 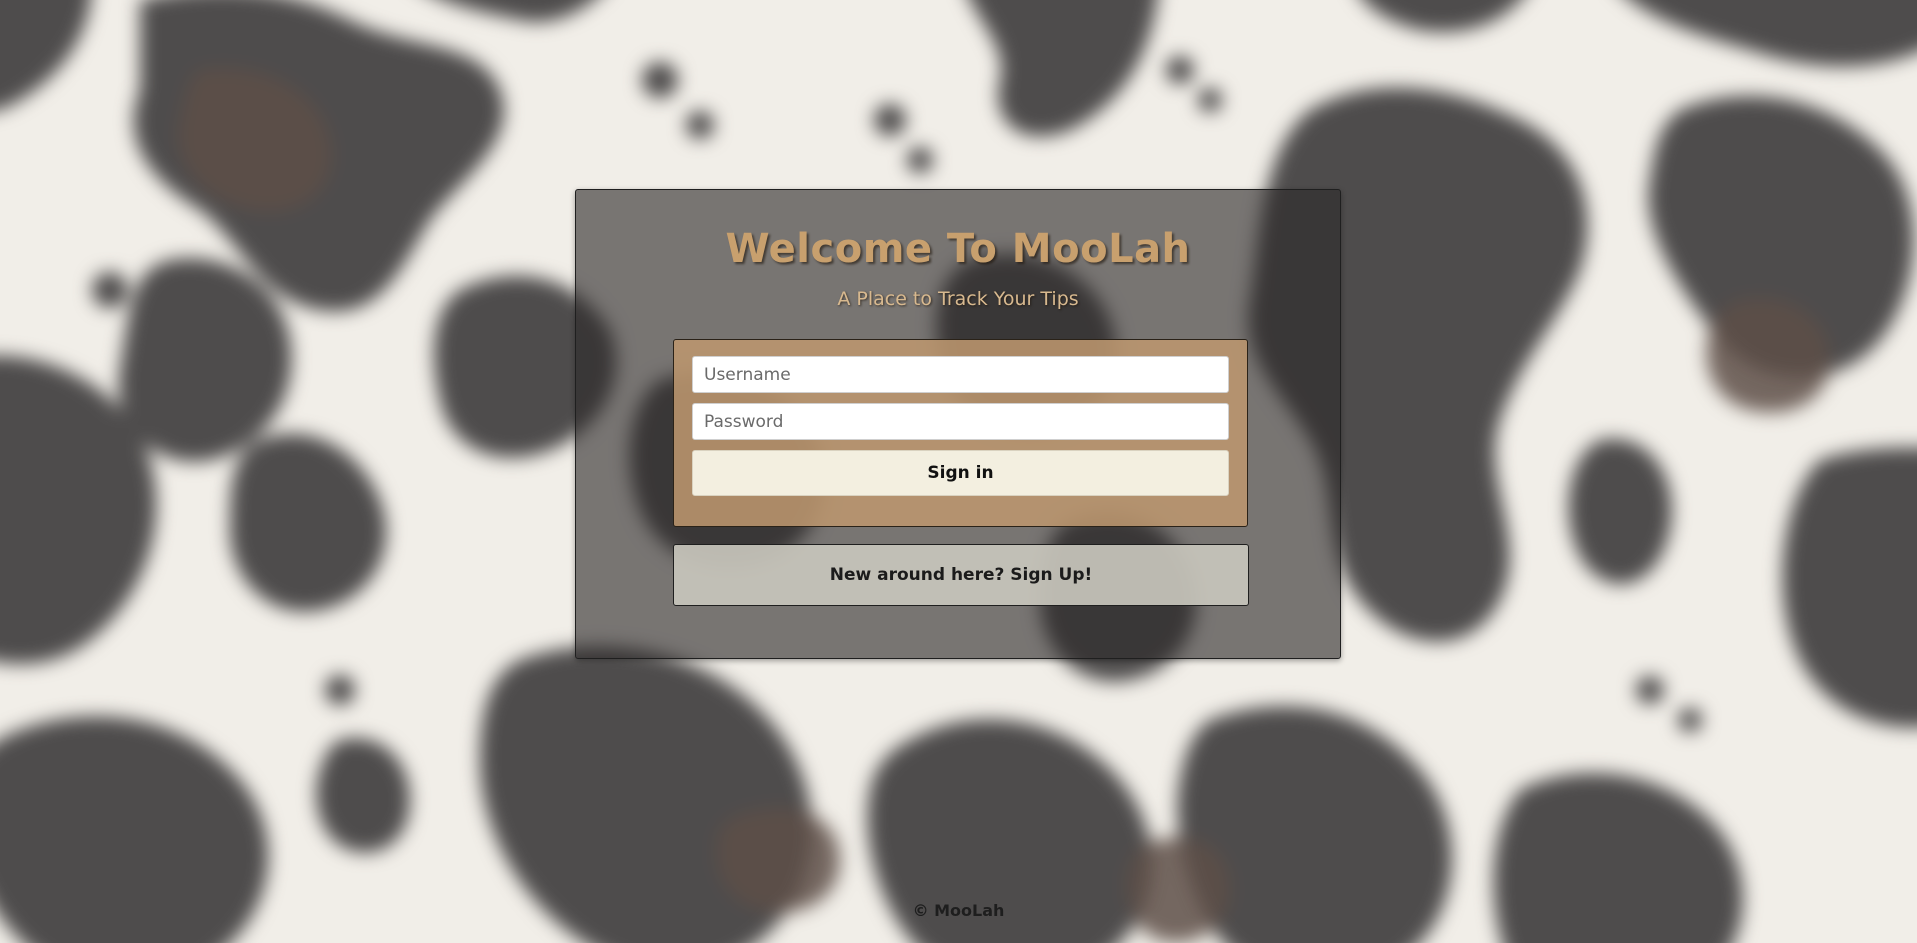 What do you see at coordinates (961, 575) in the screenshot?
I see `signup-link: New around here? Sign Up!` at bounding box center [961, 575].